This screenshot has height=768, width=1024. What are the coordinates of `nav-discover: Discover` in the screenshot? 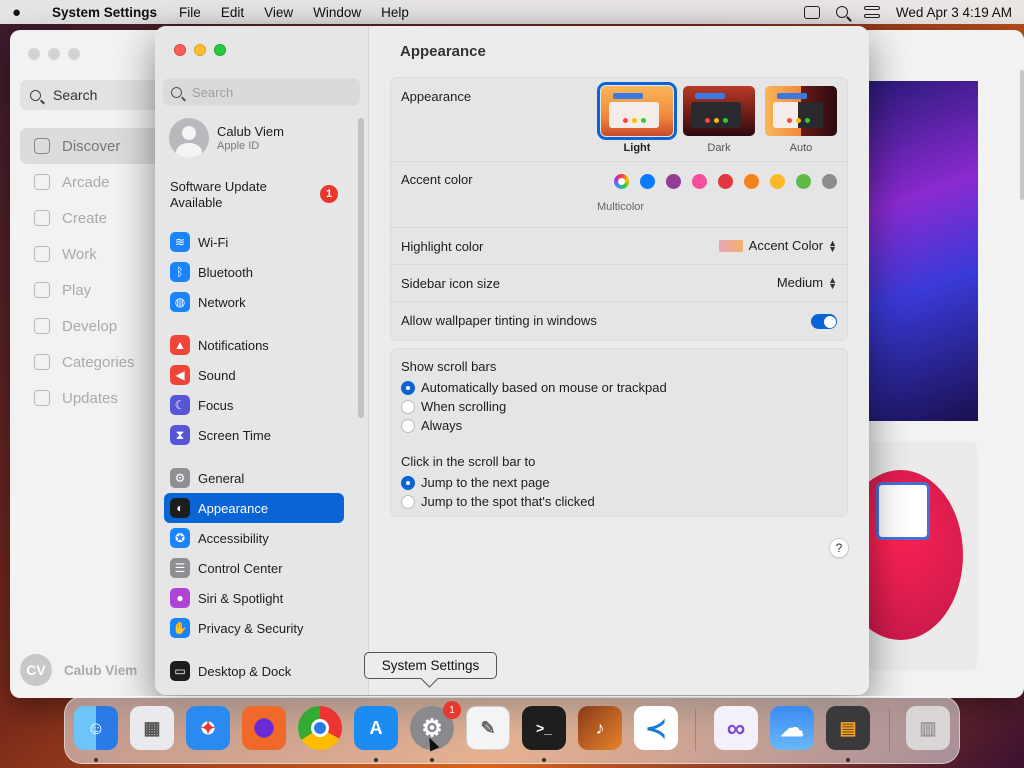 It's located at (95, 146).